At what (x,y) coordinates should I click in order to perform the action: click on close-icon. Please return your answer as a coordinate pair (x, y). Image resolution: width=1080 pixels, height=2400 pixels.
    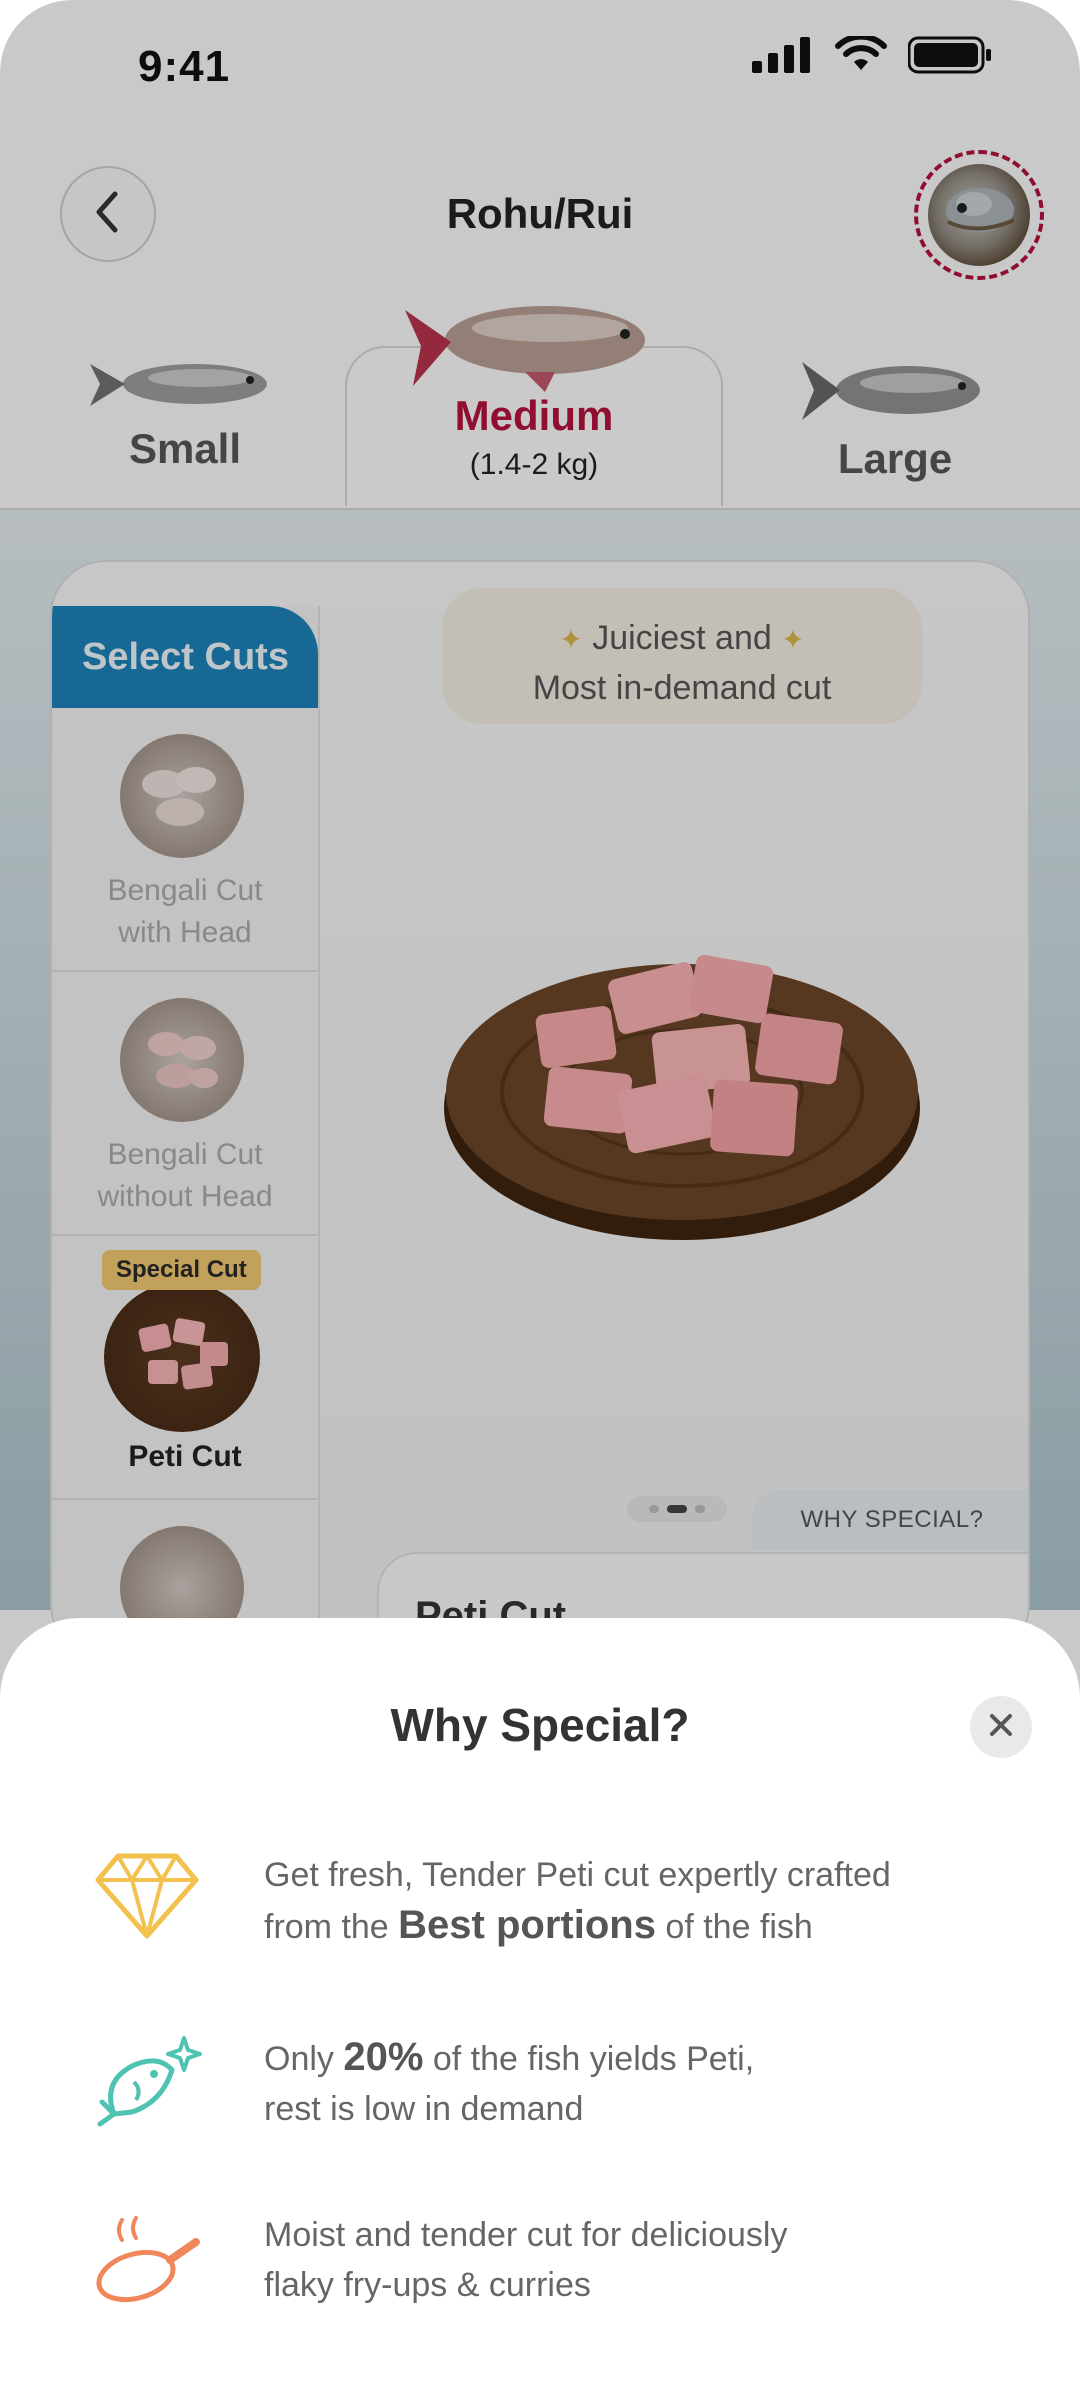
    Looking at the image, I should click on (1001, 1727).